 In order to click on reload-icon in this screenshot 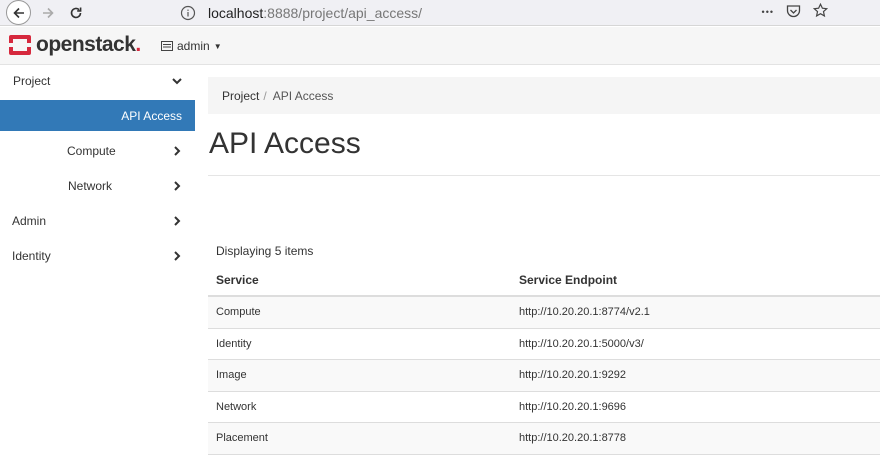, I will do `click(76, 13)`.